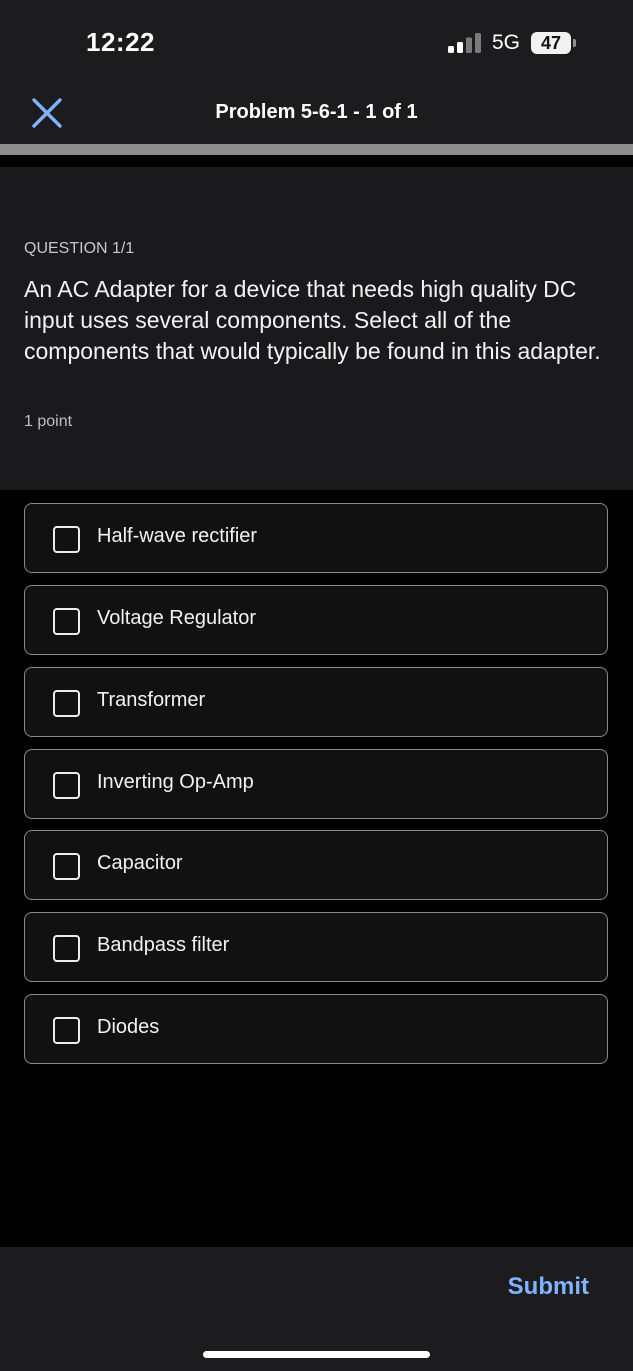 The image size is (633, 1371). Describe the element at coordinates (316, 1354) in the screenshot. I see `home-indicator` at that location.